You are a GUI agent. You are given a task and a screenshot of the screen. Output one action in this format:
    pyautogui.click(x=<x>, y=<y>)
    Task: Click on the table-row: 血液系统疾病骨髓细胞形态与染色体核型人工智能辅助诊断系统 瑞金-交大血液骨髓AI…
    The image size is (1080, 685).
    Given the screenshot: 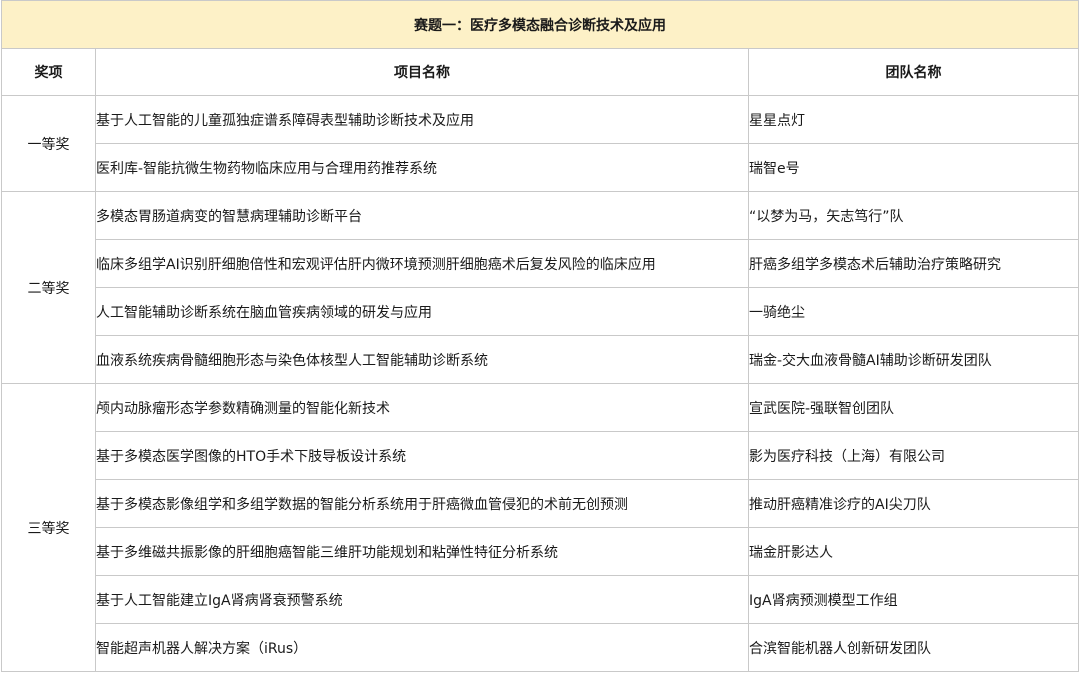 What is the action you would take?
    pyautogui.click(x=541, y=359)
    